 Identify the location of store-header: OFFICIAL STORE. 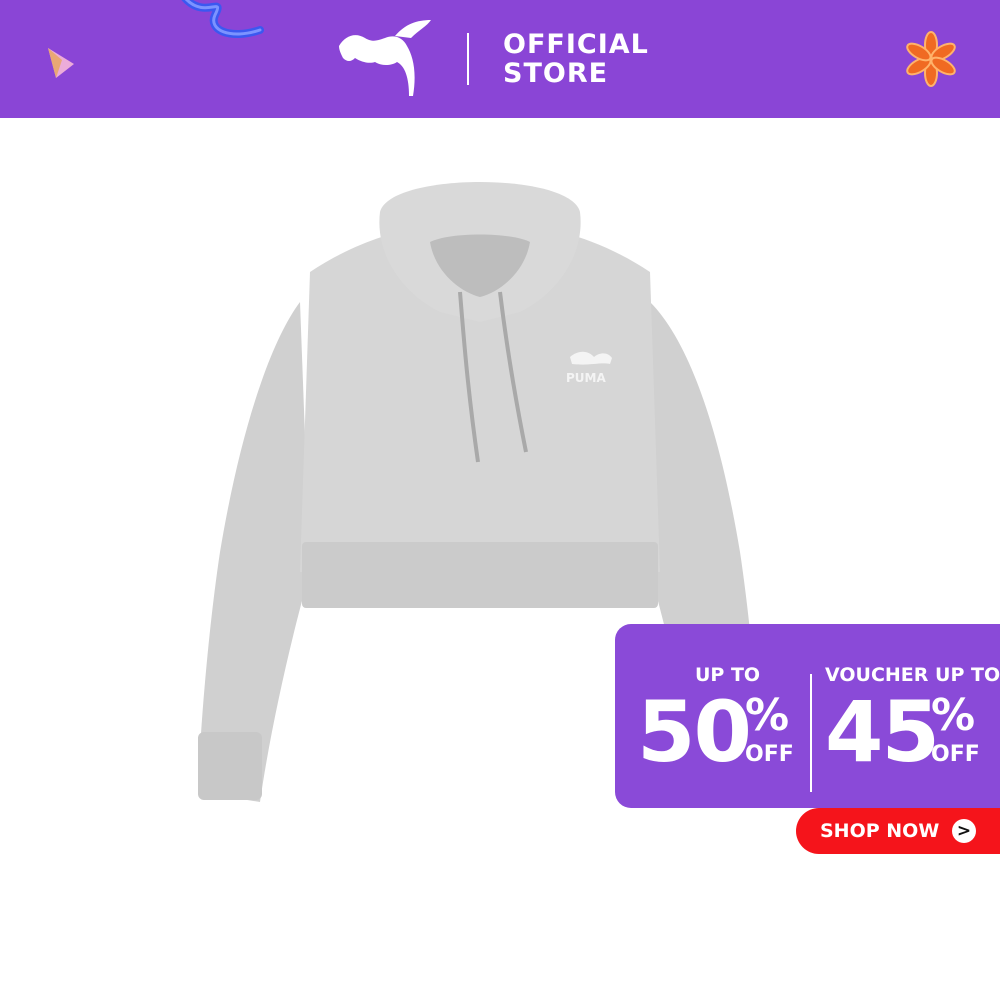
(500, 59).